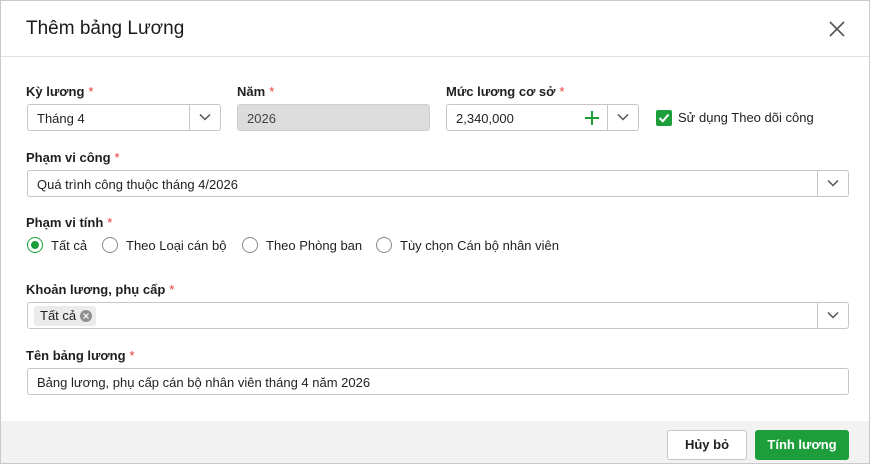  I want to click on chip-label: Tất cả, so click(58, 315).